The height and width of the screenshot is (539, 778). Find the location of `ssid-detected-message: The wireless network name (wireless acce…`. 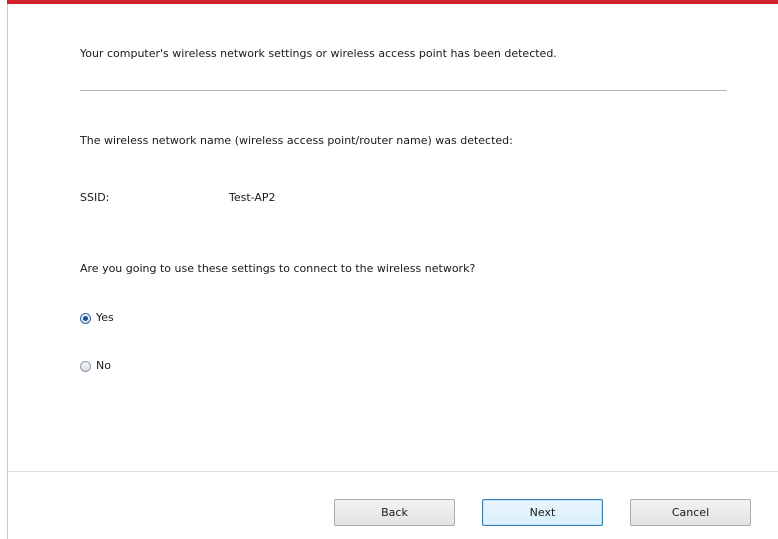

ssid-detected-message: The wireless network name (wireless acce… is located at coordinates (296, 140).